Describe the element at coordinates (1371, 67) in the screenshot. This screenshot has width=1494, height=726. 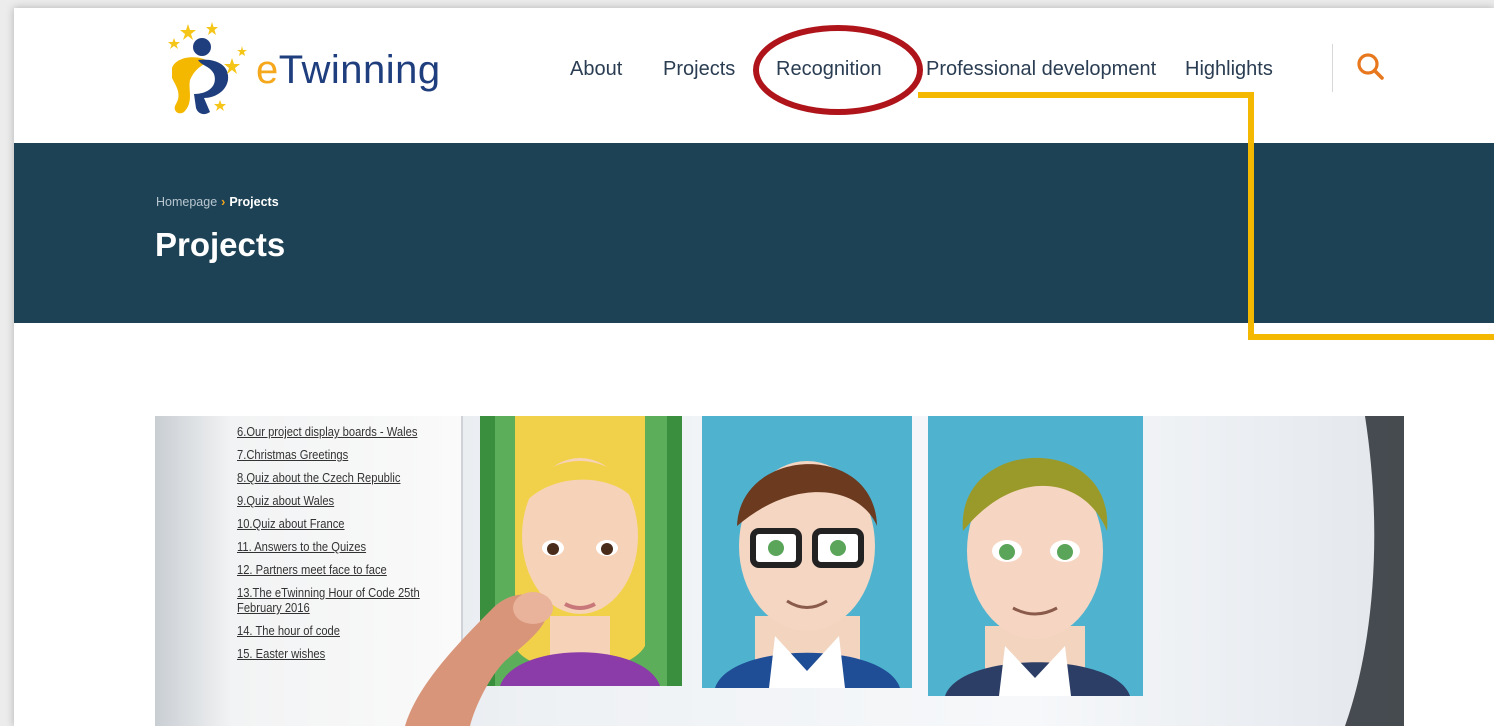
I see `search-icon` at that location.